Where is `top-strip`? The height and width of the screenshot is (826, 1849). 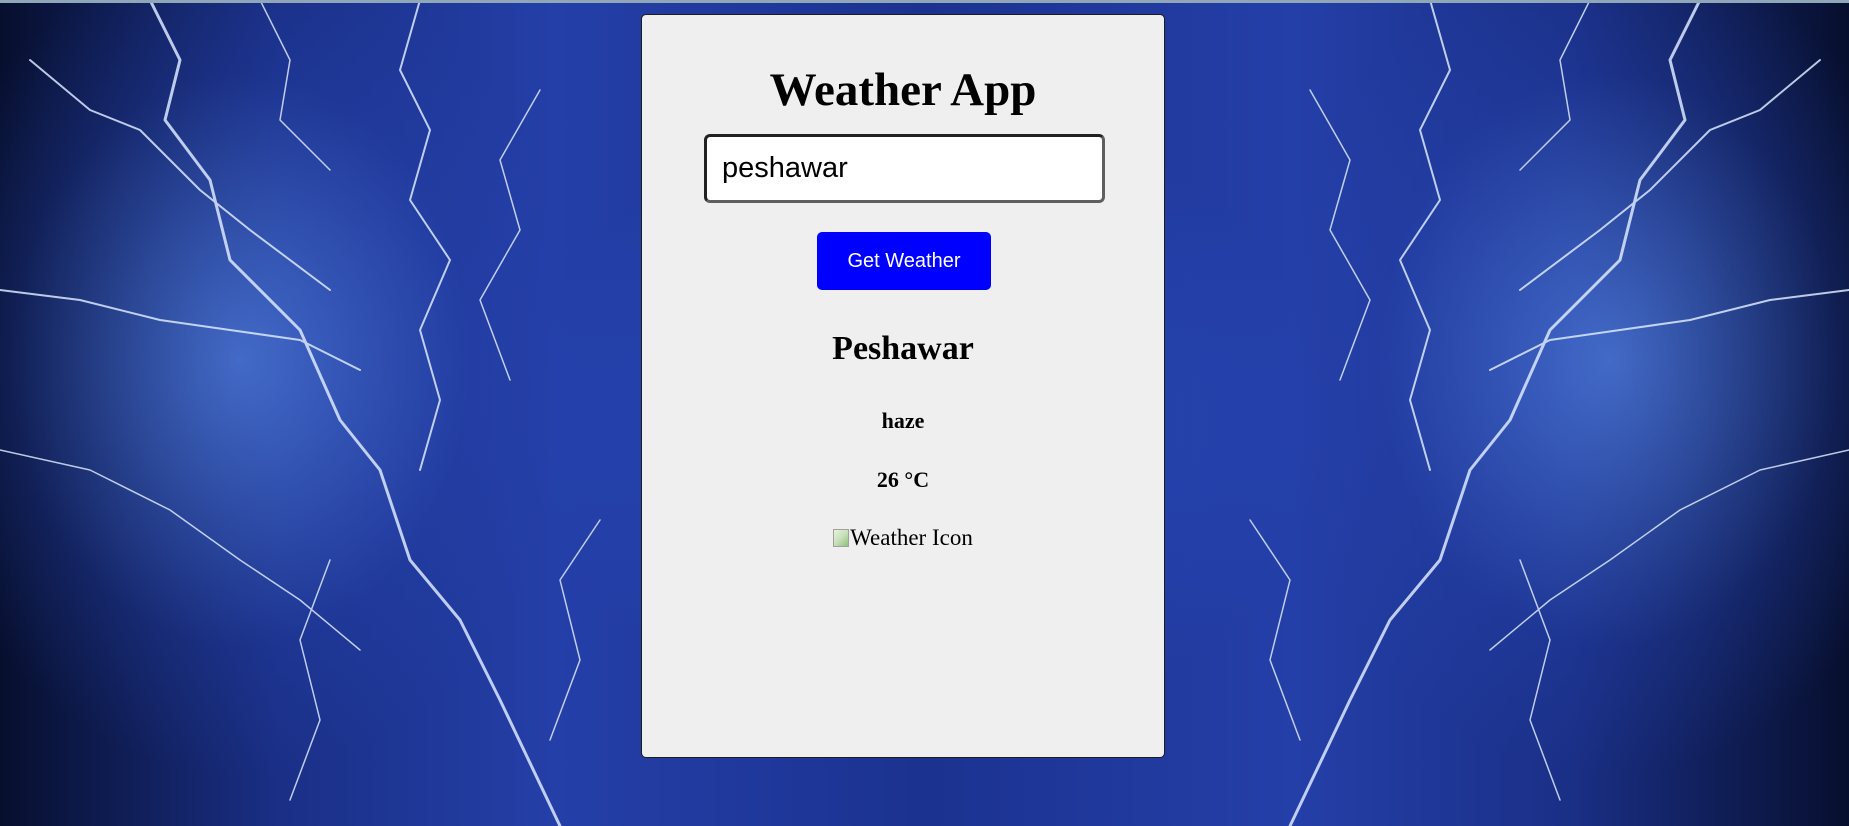 top-strip is located at coordinates (924, 1).